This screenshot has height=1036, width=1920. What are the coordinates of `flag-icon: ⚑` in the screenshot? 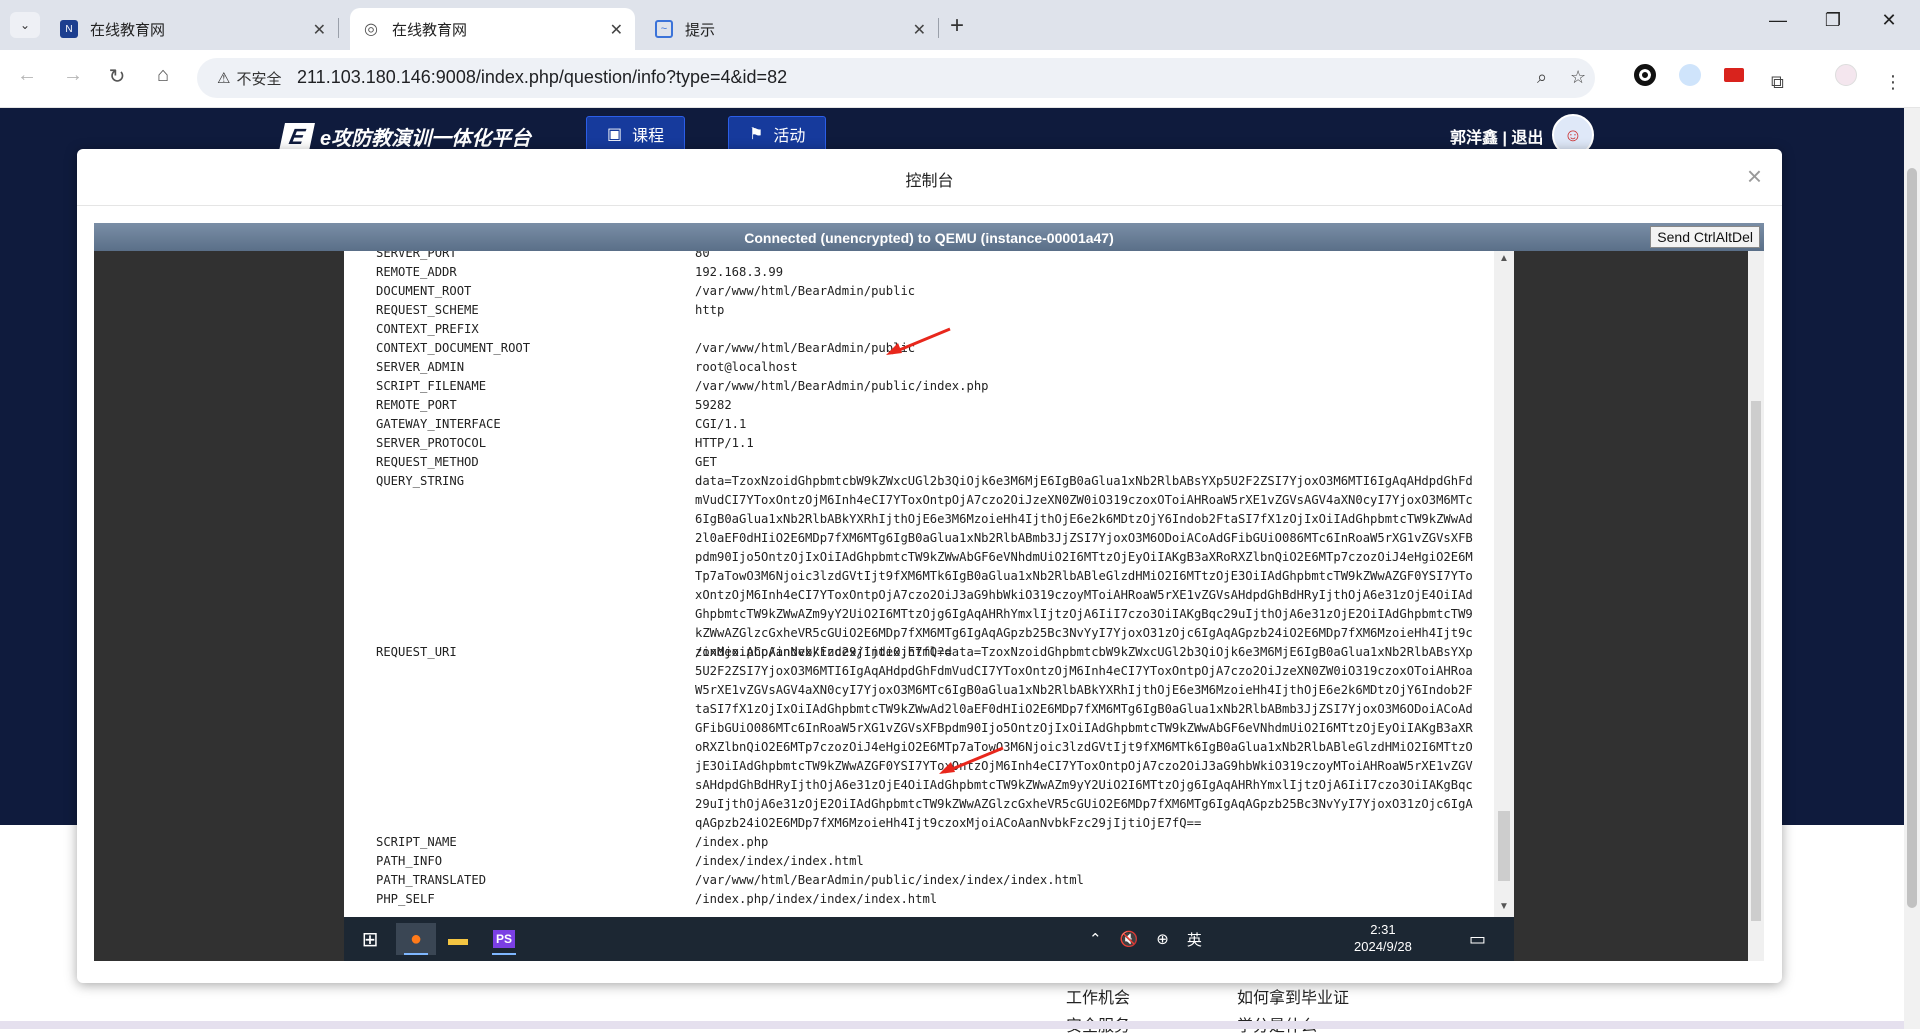 It's located at (756, 134).